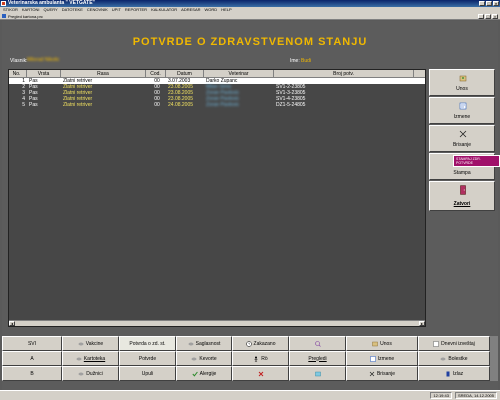 This screenshot has height=400, width=500. I want to click on scroll-right-icon: ▸, so click(422, 323).